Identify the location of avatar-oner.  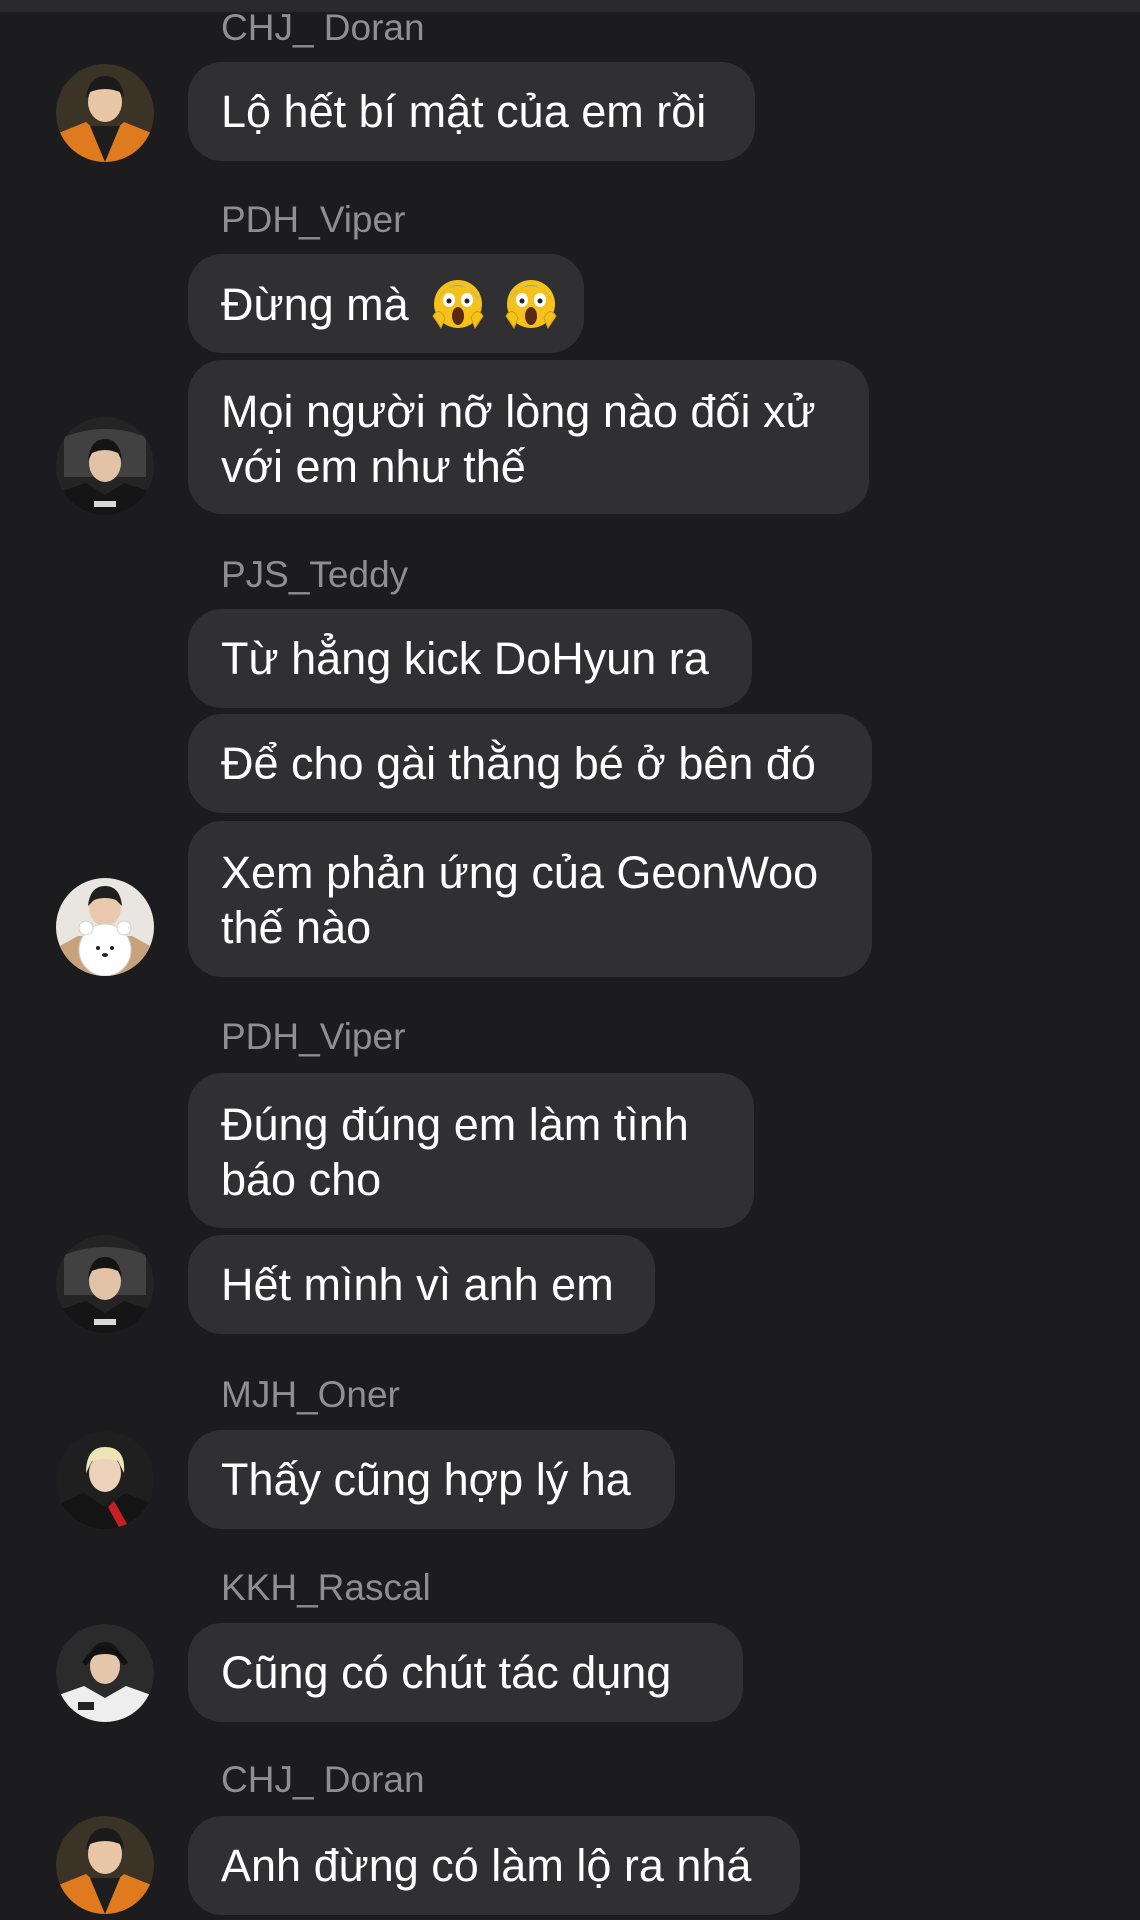
(105, 1480).